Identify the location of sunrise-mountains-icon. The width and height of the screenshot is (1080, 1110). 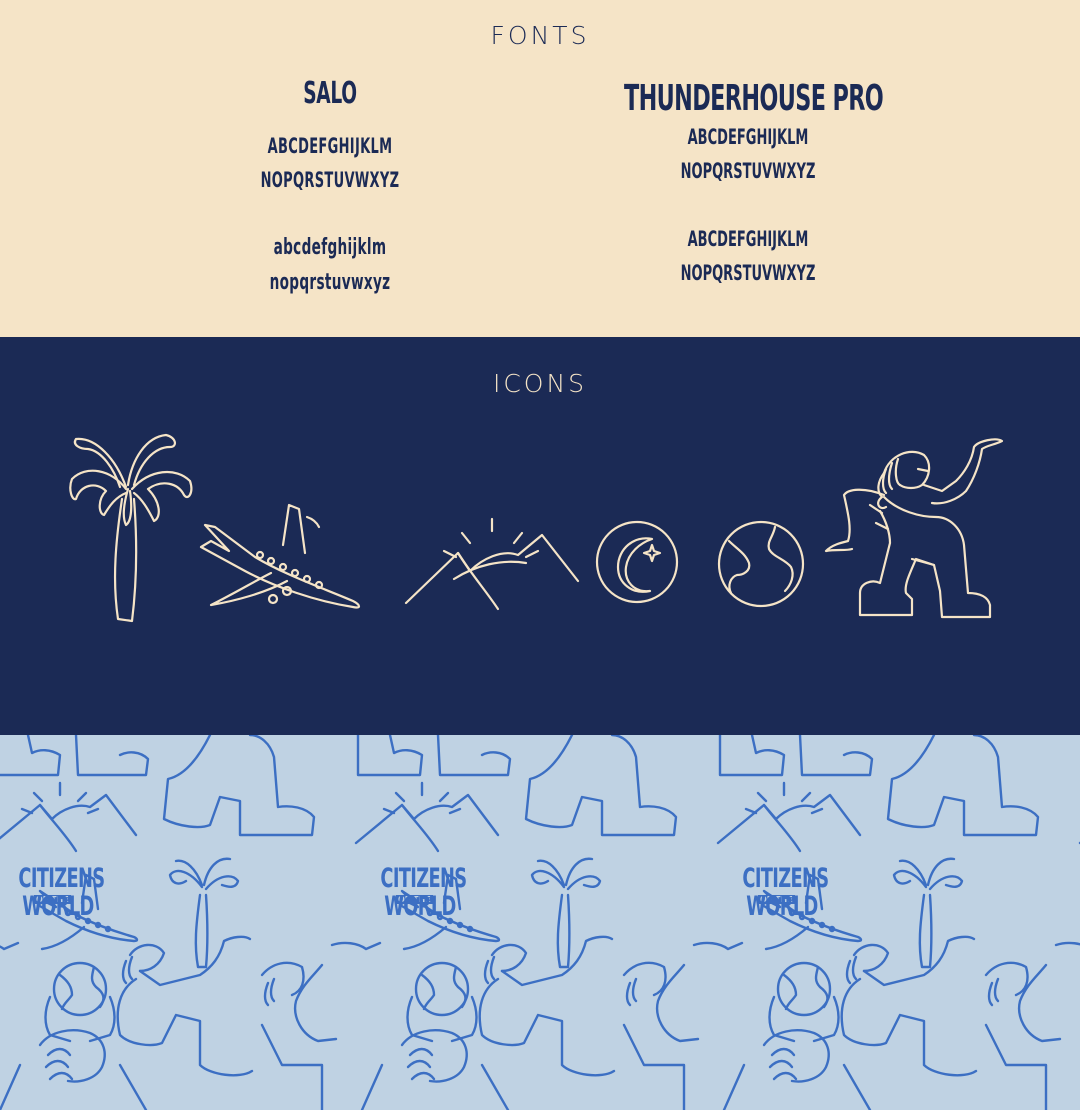
(492, 566).